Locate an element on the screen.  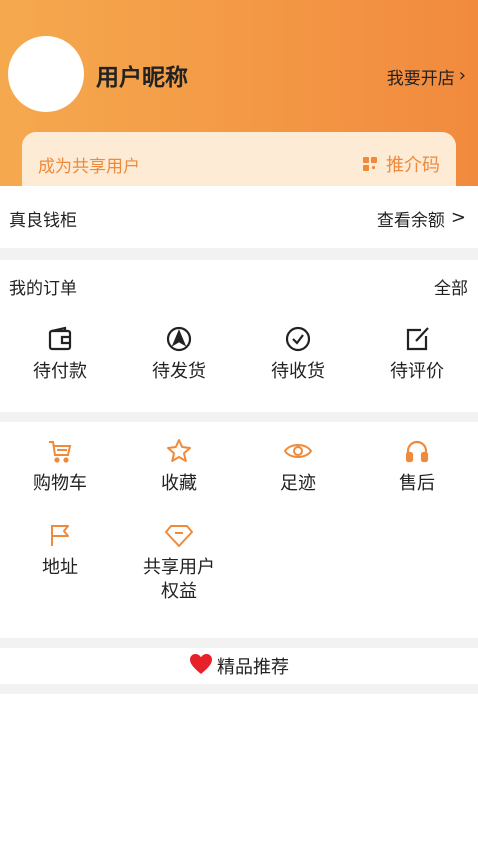
order-item-label: 待付款 is located at coordinates (60, 371).